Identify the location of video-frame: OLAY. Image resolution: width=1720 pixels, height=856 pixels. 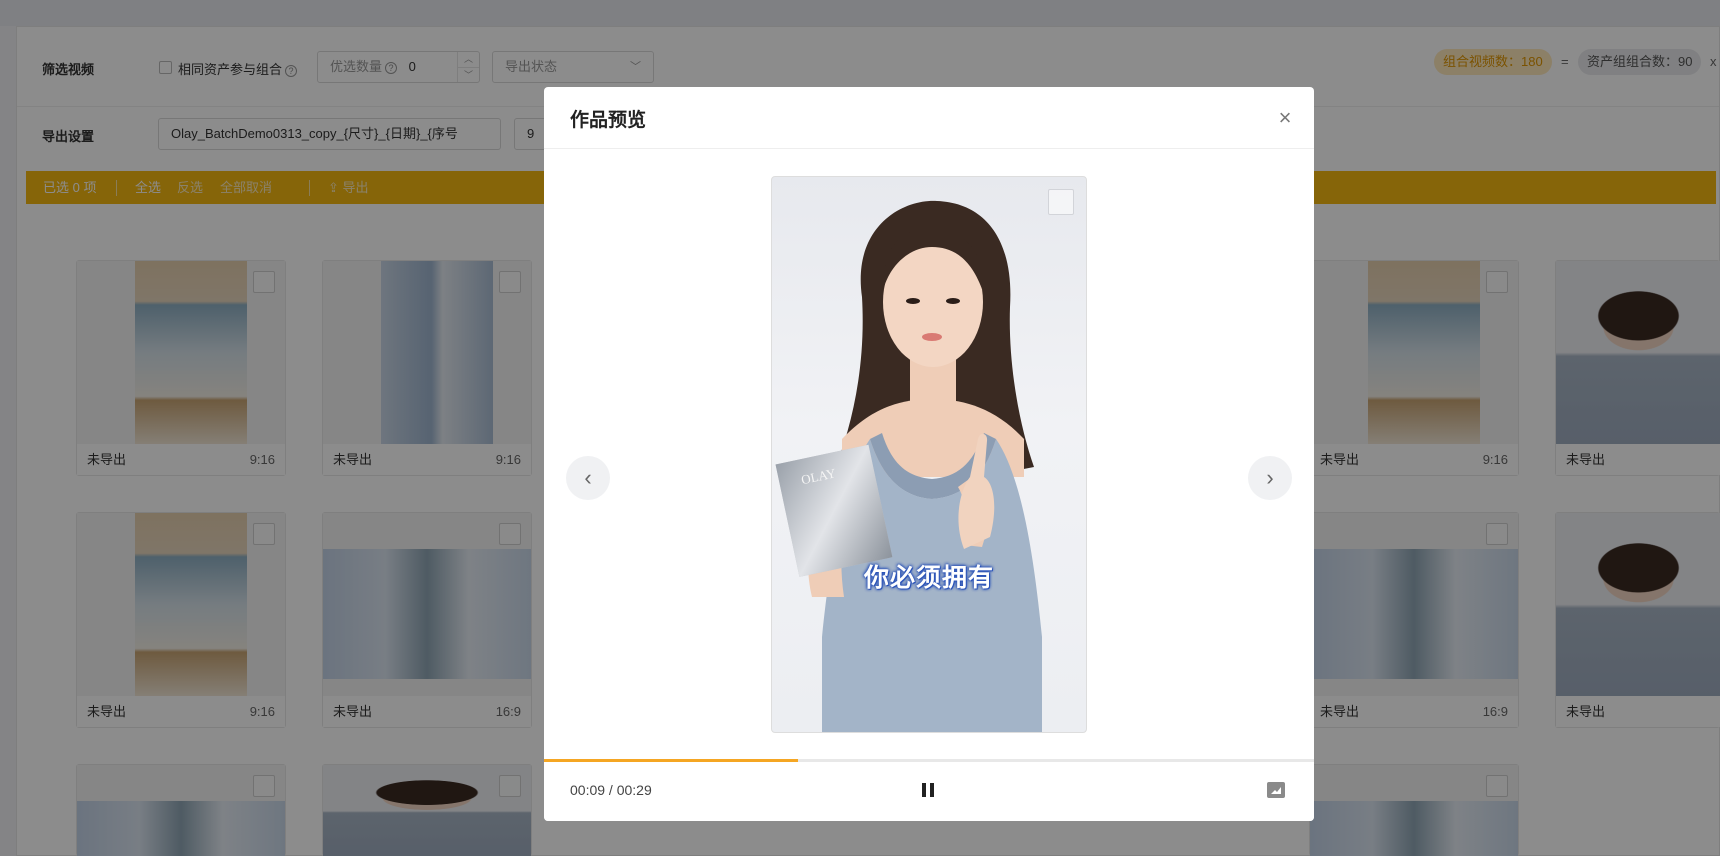
(908, 466).